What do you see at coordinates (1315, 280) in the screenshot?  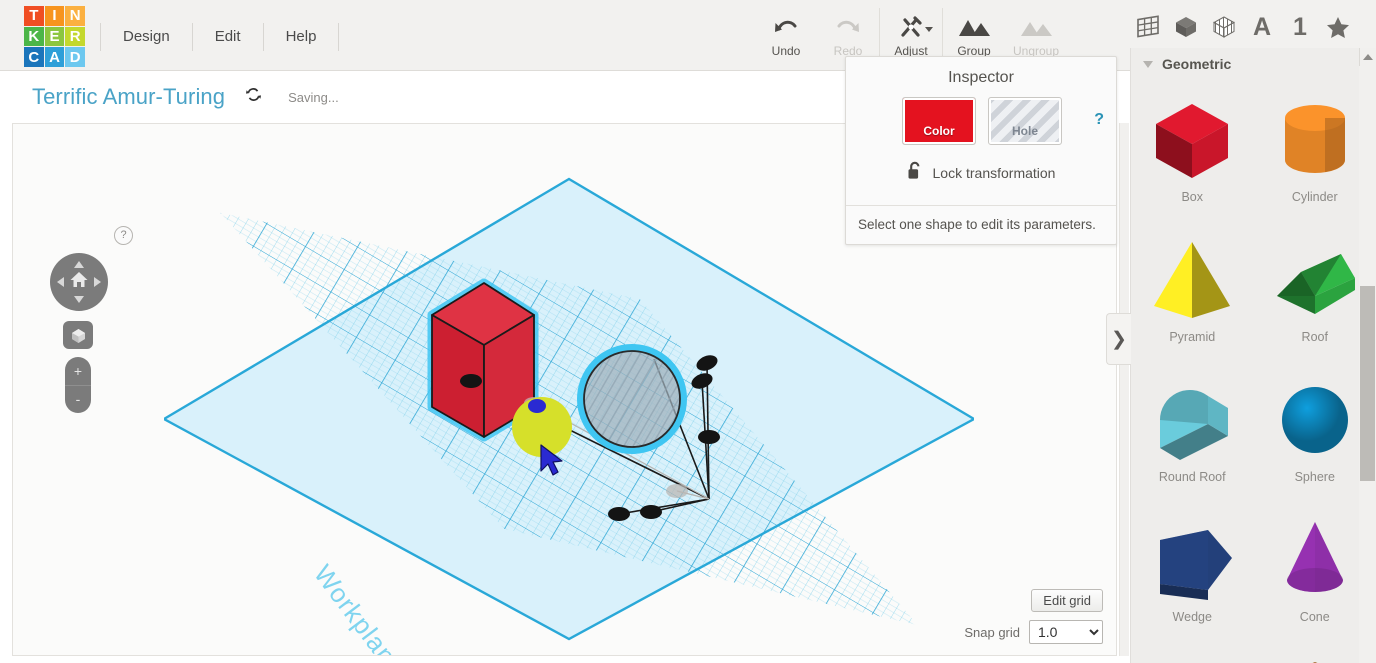 I see `roof-icon` at bounding box center [1315, 280].